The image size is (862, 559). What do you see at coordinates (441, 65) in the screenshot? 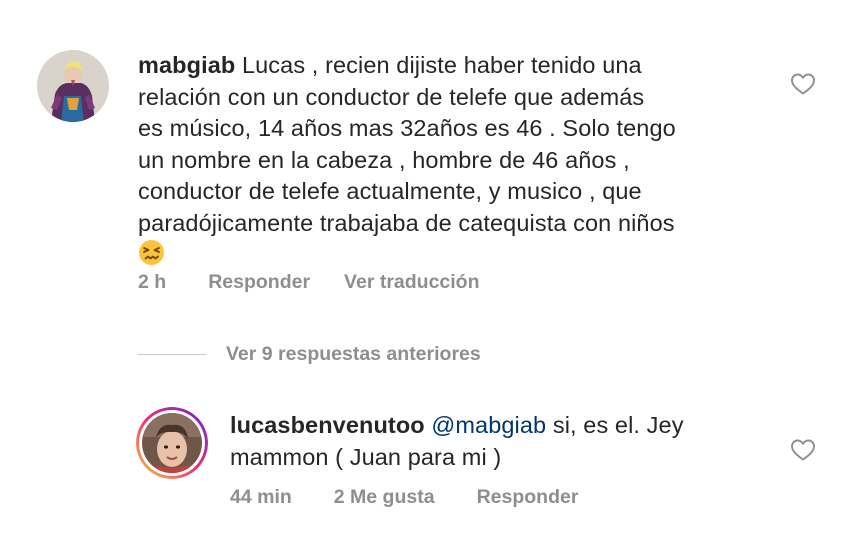
I see `comment-line-1: Lucas , recien dijiste haber tenido una` at bounding box center [441, 65].